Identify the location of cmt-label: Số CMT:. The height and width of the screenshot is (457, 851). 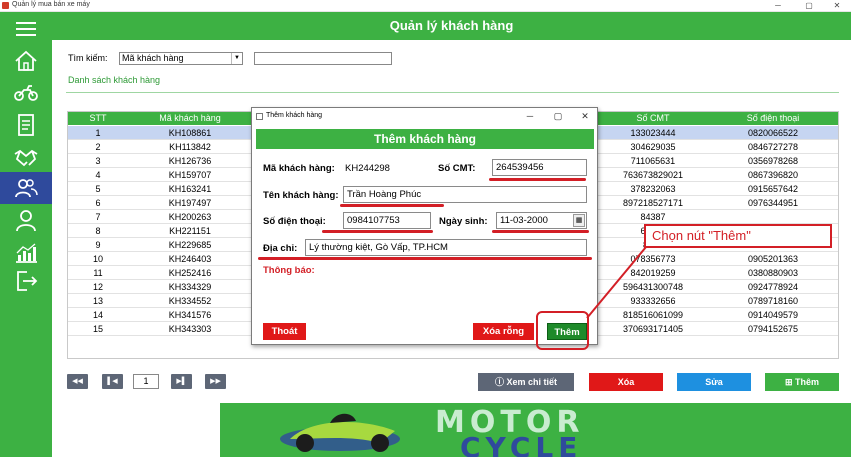
(457, 168).